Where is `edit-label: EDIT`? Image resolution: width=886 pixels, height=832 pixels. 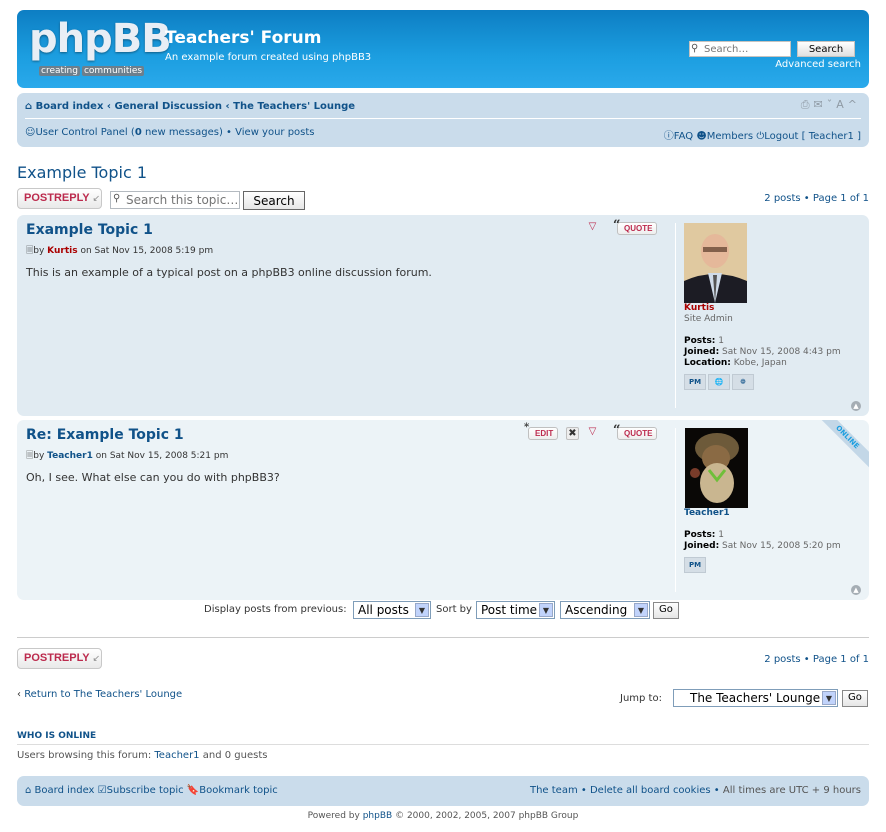
edit-label: EDIT is located at coordinates (544, 433).